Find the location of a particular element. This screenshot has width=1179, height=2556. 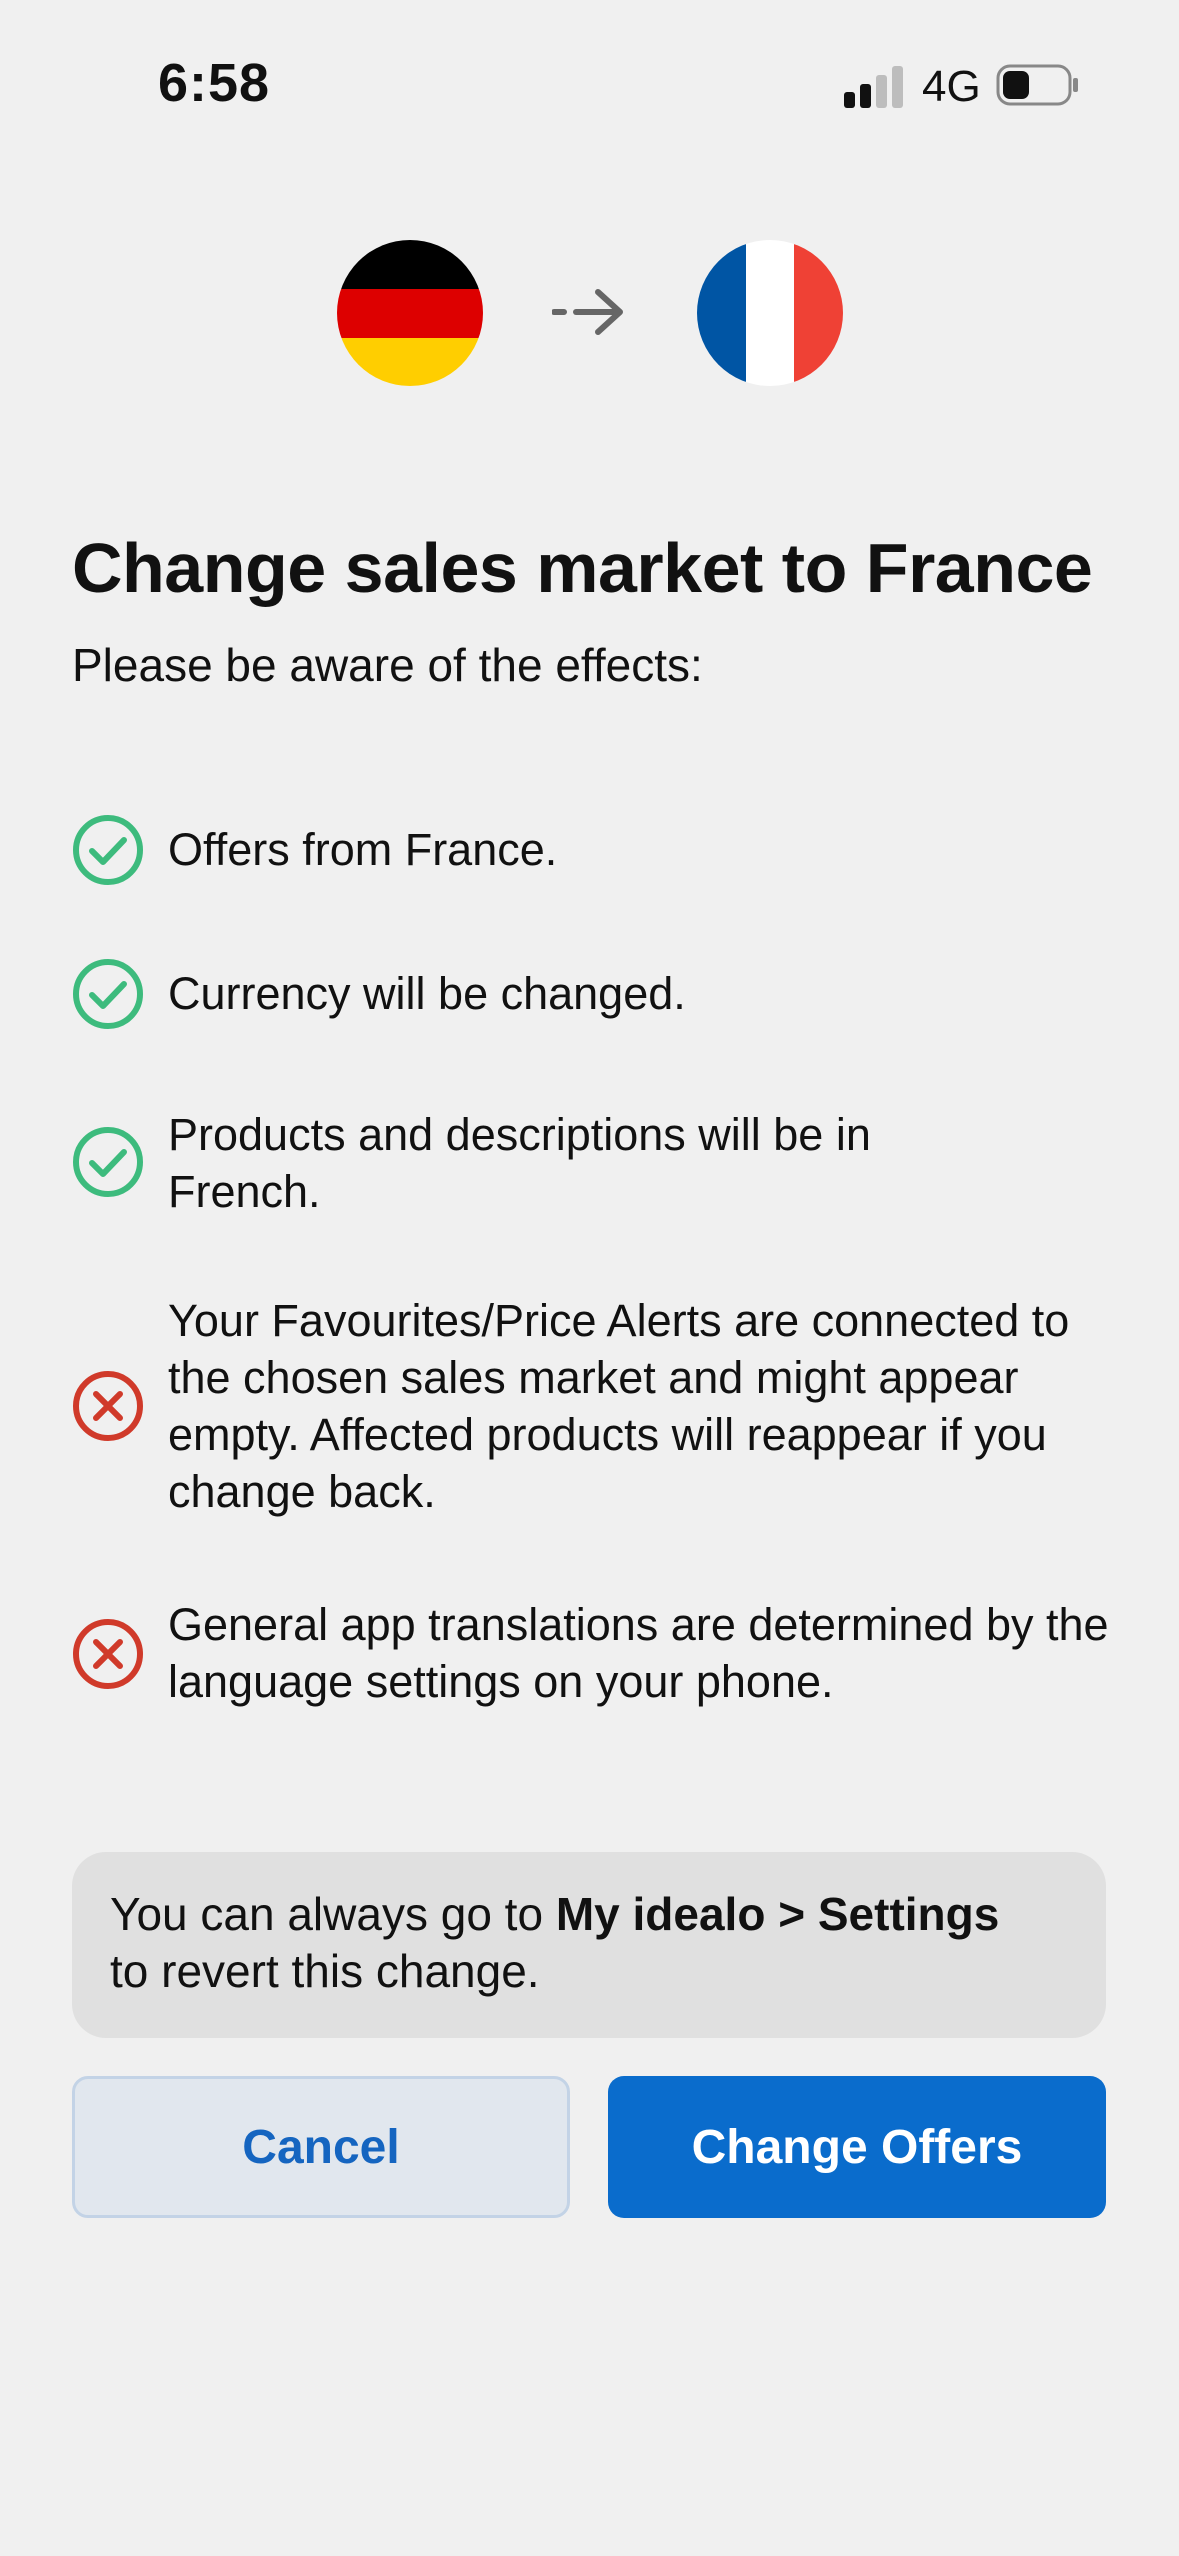

arrow-right-icon is located at coordinates (587, 312).